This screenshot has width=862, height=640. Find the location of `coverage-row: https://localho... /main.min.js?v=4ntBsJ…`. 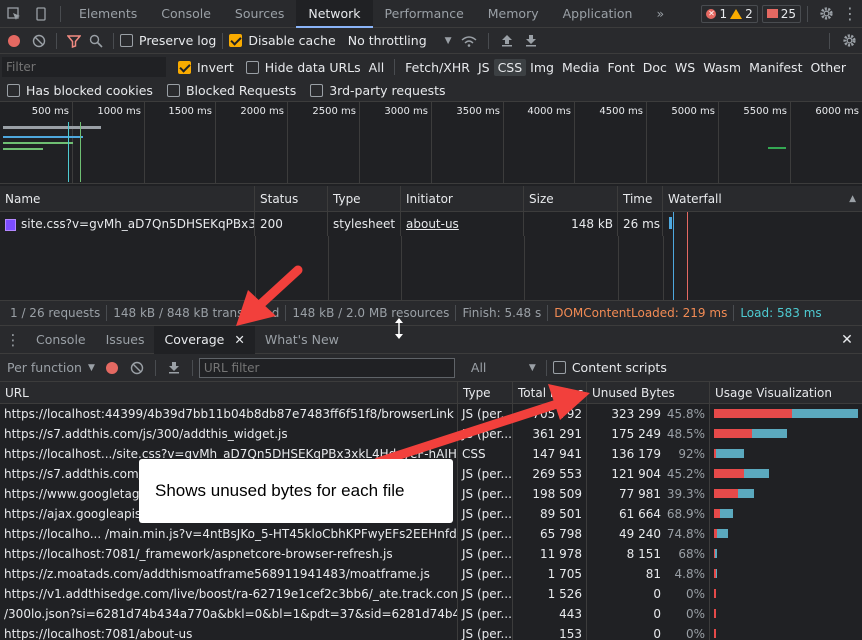

coverage-row: https://localho... /main.min.js?v=4ntBsJ… is located at coordinates (431, 534).